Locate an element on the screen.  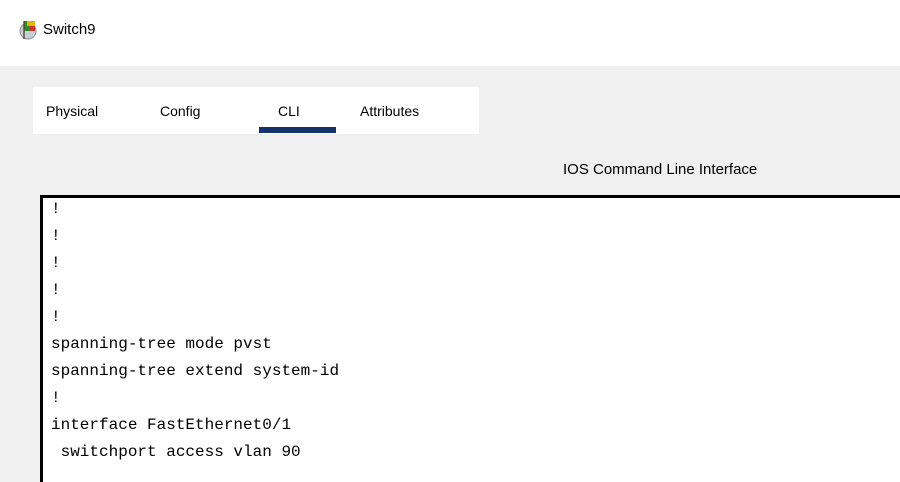
tab-attributes: Attributes is located at coordinates (389, 111).